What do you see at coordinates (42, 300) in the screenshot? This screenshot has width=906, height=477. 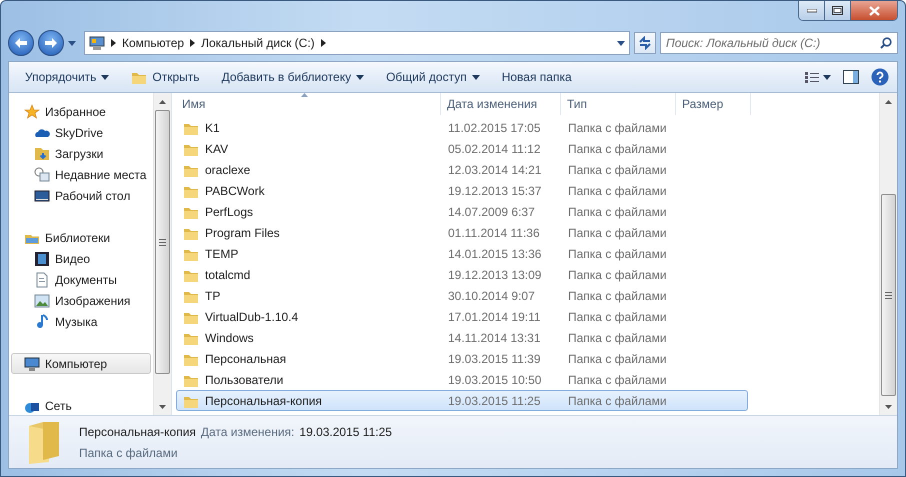 I see `image-icon` at bounding box center [42, 300].